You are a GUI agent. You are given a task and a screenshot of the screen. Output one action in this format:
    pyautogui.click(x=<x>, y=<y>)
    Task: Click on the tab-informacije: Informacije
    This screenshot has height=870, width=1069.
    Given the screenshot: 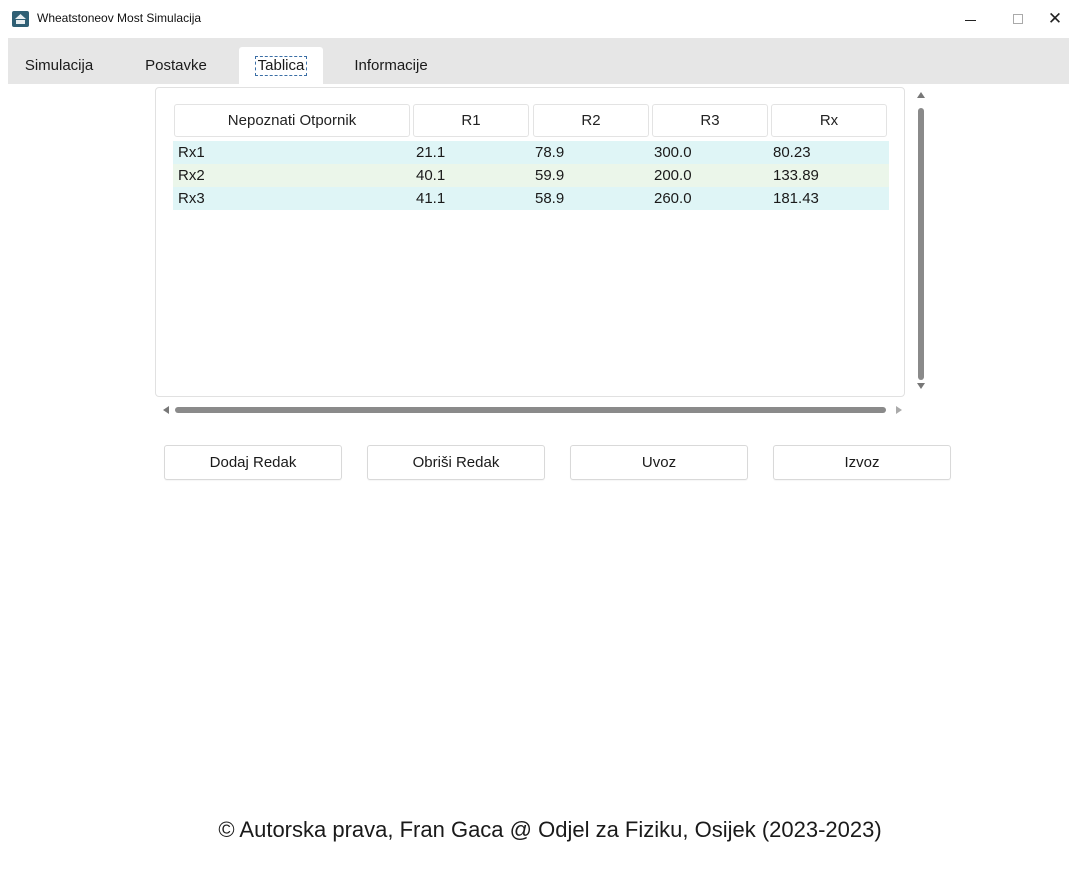 What is the action you would take?
    pyautogui.click(x=391, y=65)
    